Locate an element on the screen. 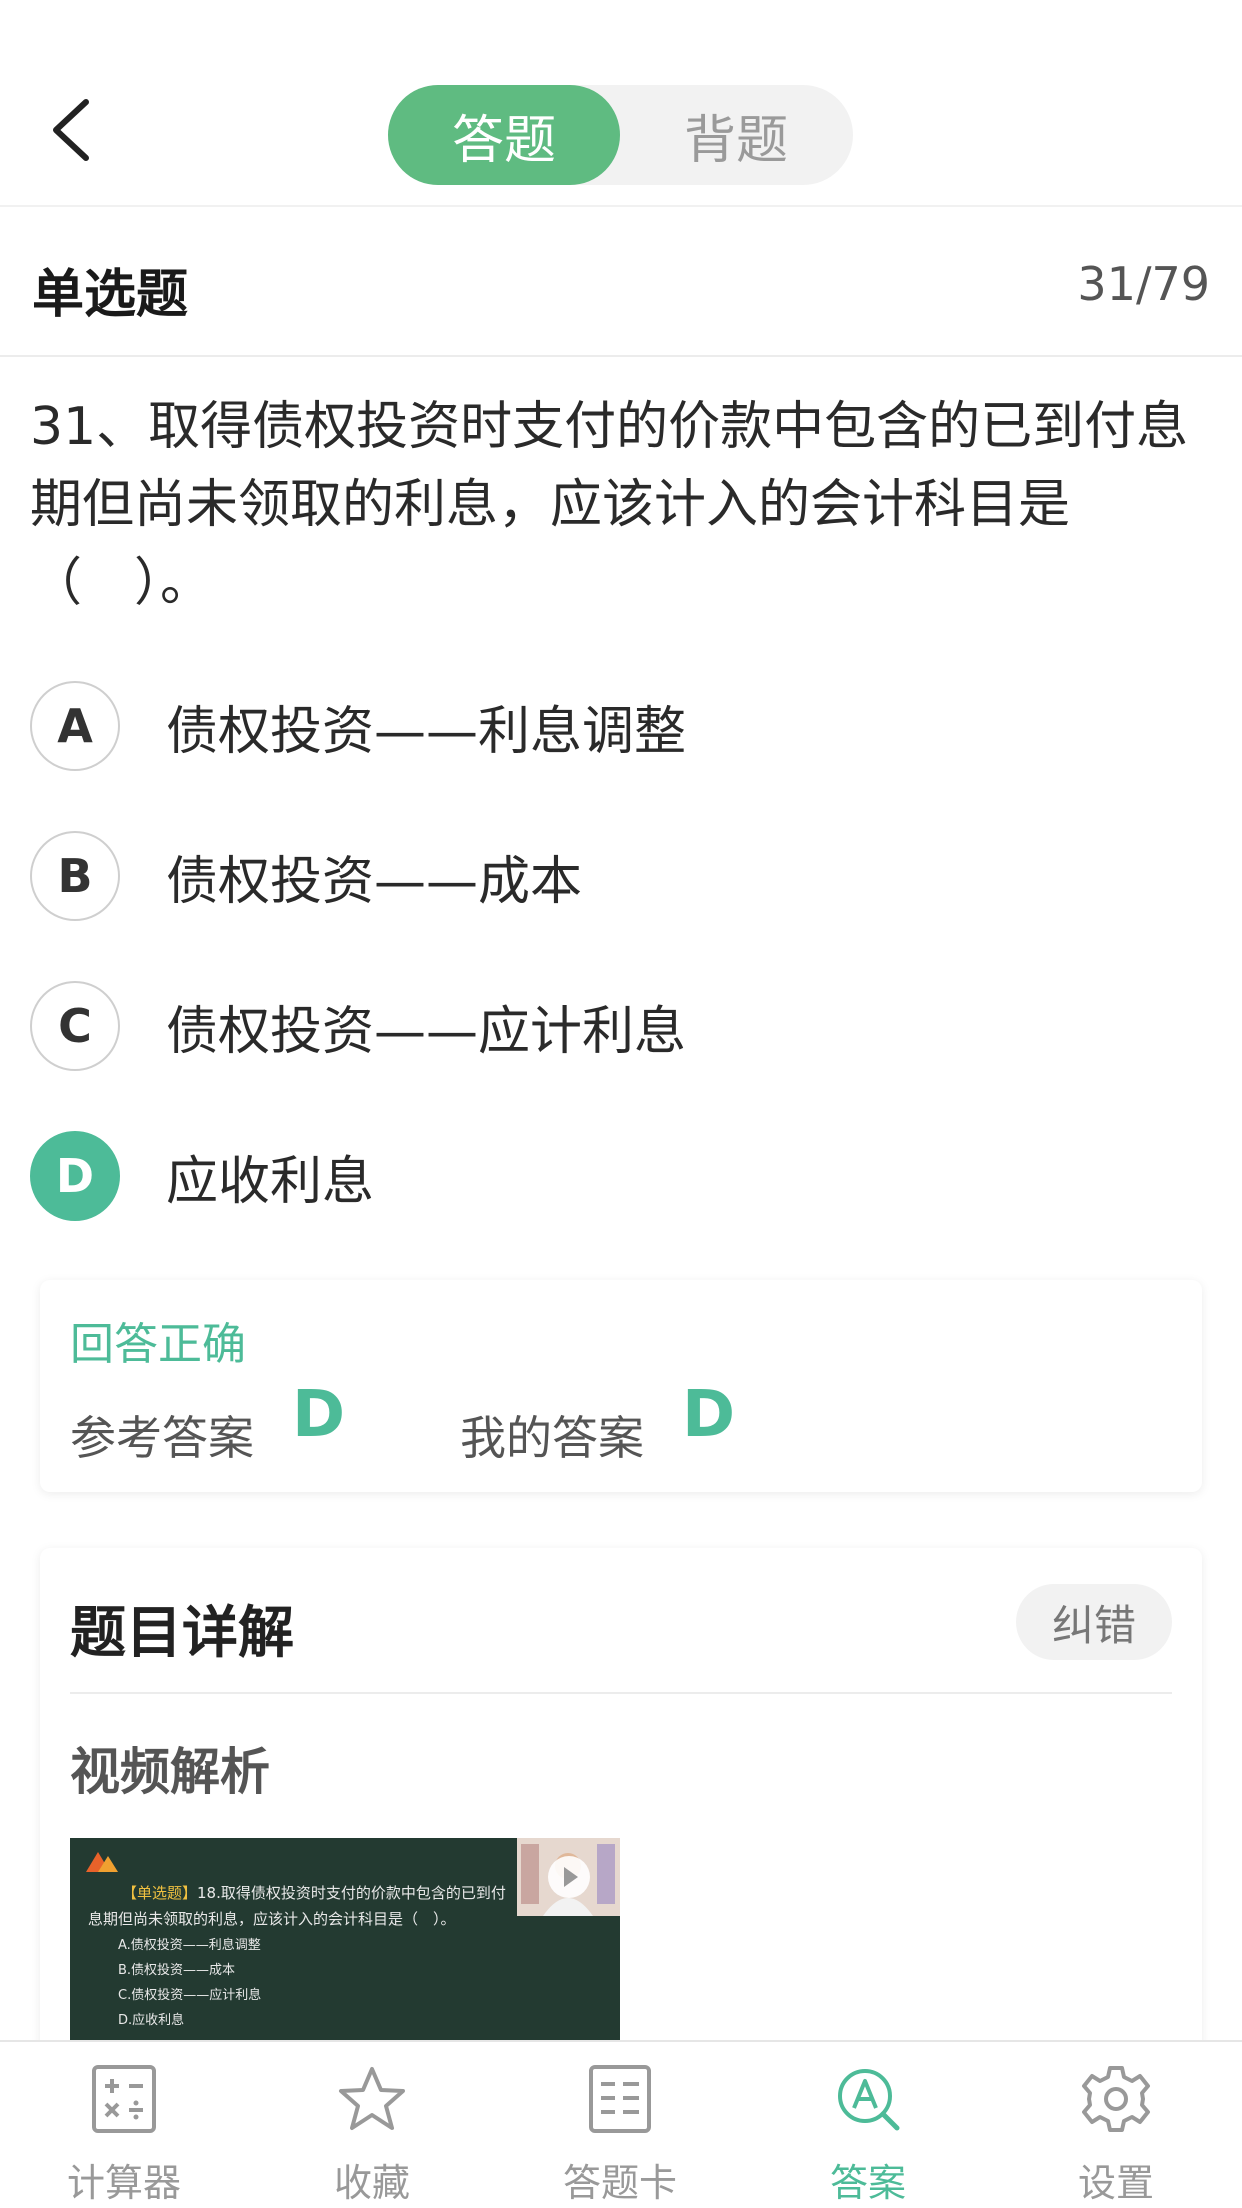  tab-answer-sheet: 答题卡 is located at coordinates (620, 2125).